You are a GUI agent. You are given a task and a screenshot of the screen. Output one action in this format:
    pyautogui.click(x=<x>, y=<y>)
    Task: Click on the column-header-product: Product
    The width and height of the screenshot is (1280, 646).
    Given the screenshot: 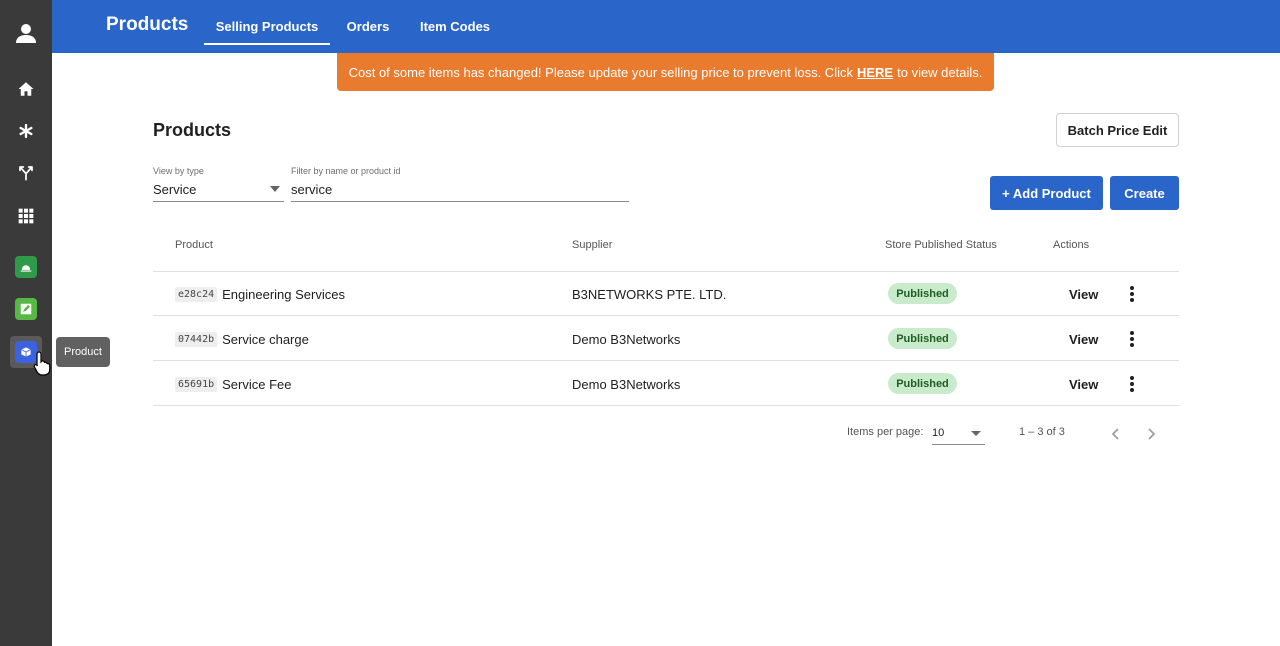 What is the action you would take?
    pyautogui.click(x=194, y=245)
    